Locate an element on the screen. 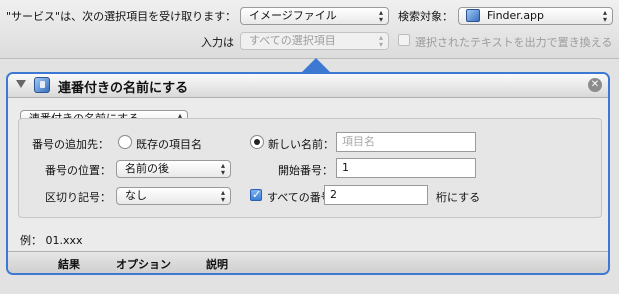  tab-options: オプション is located at coordinates (143, 264).